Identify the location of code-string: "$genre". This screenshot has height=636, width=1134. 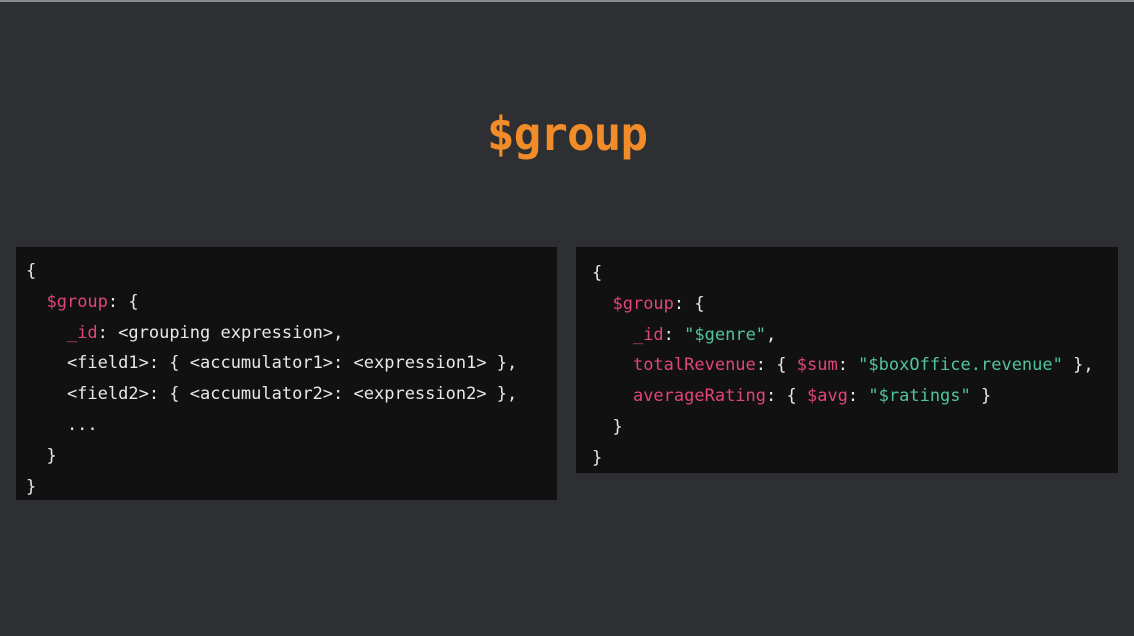
(725, 334).